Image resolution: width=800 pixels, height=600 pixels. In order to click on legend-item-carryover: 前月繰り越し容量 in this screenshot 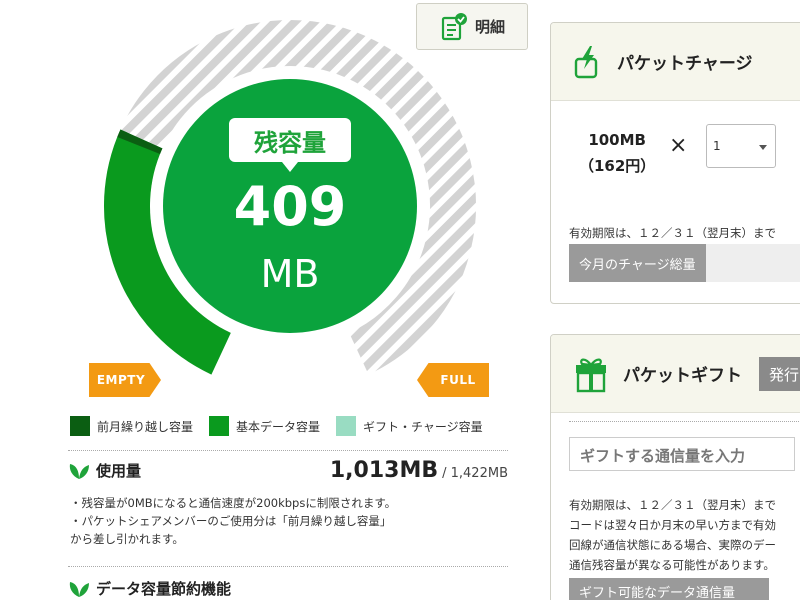, I will do `click(131, 426)`.